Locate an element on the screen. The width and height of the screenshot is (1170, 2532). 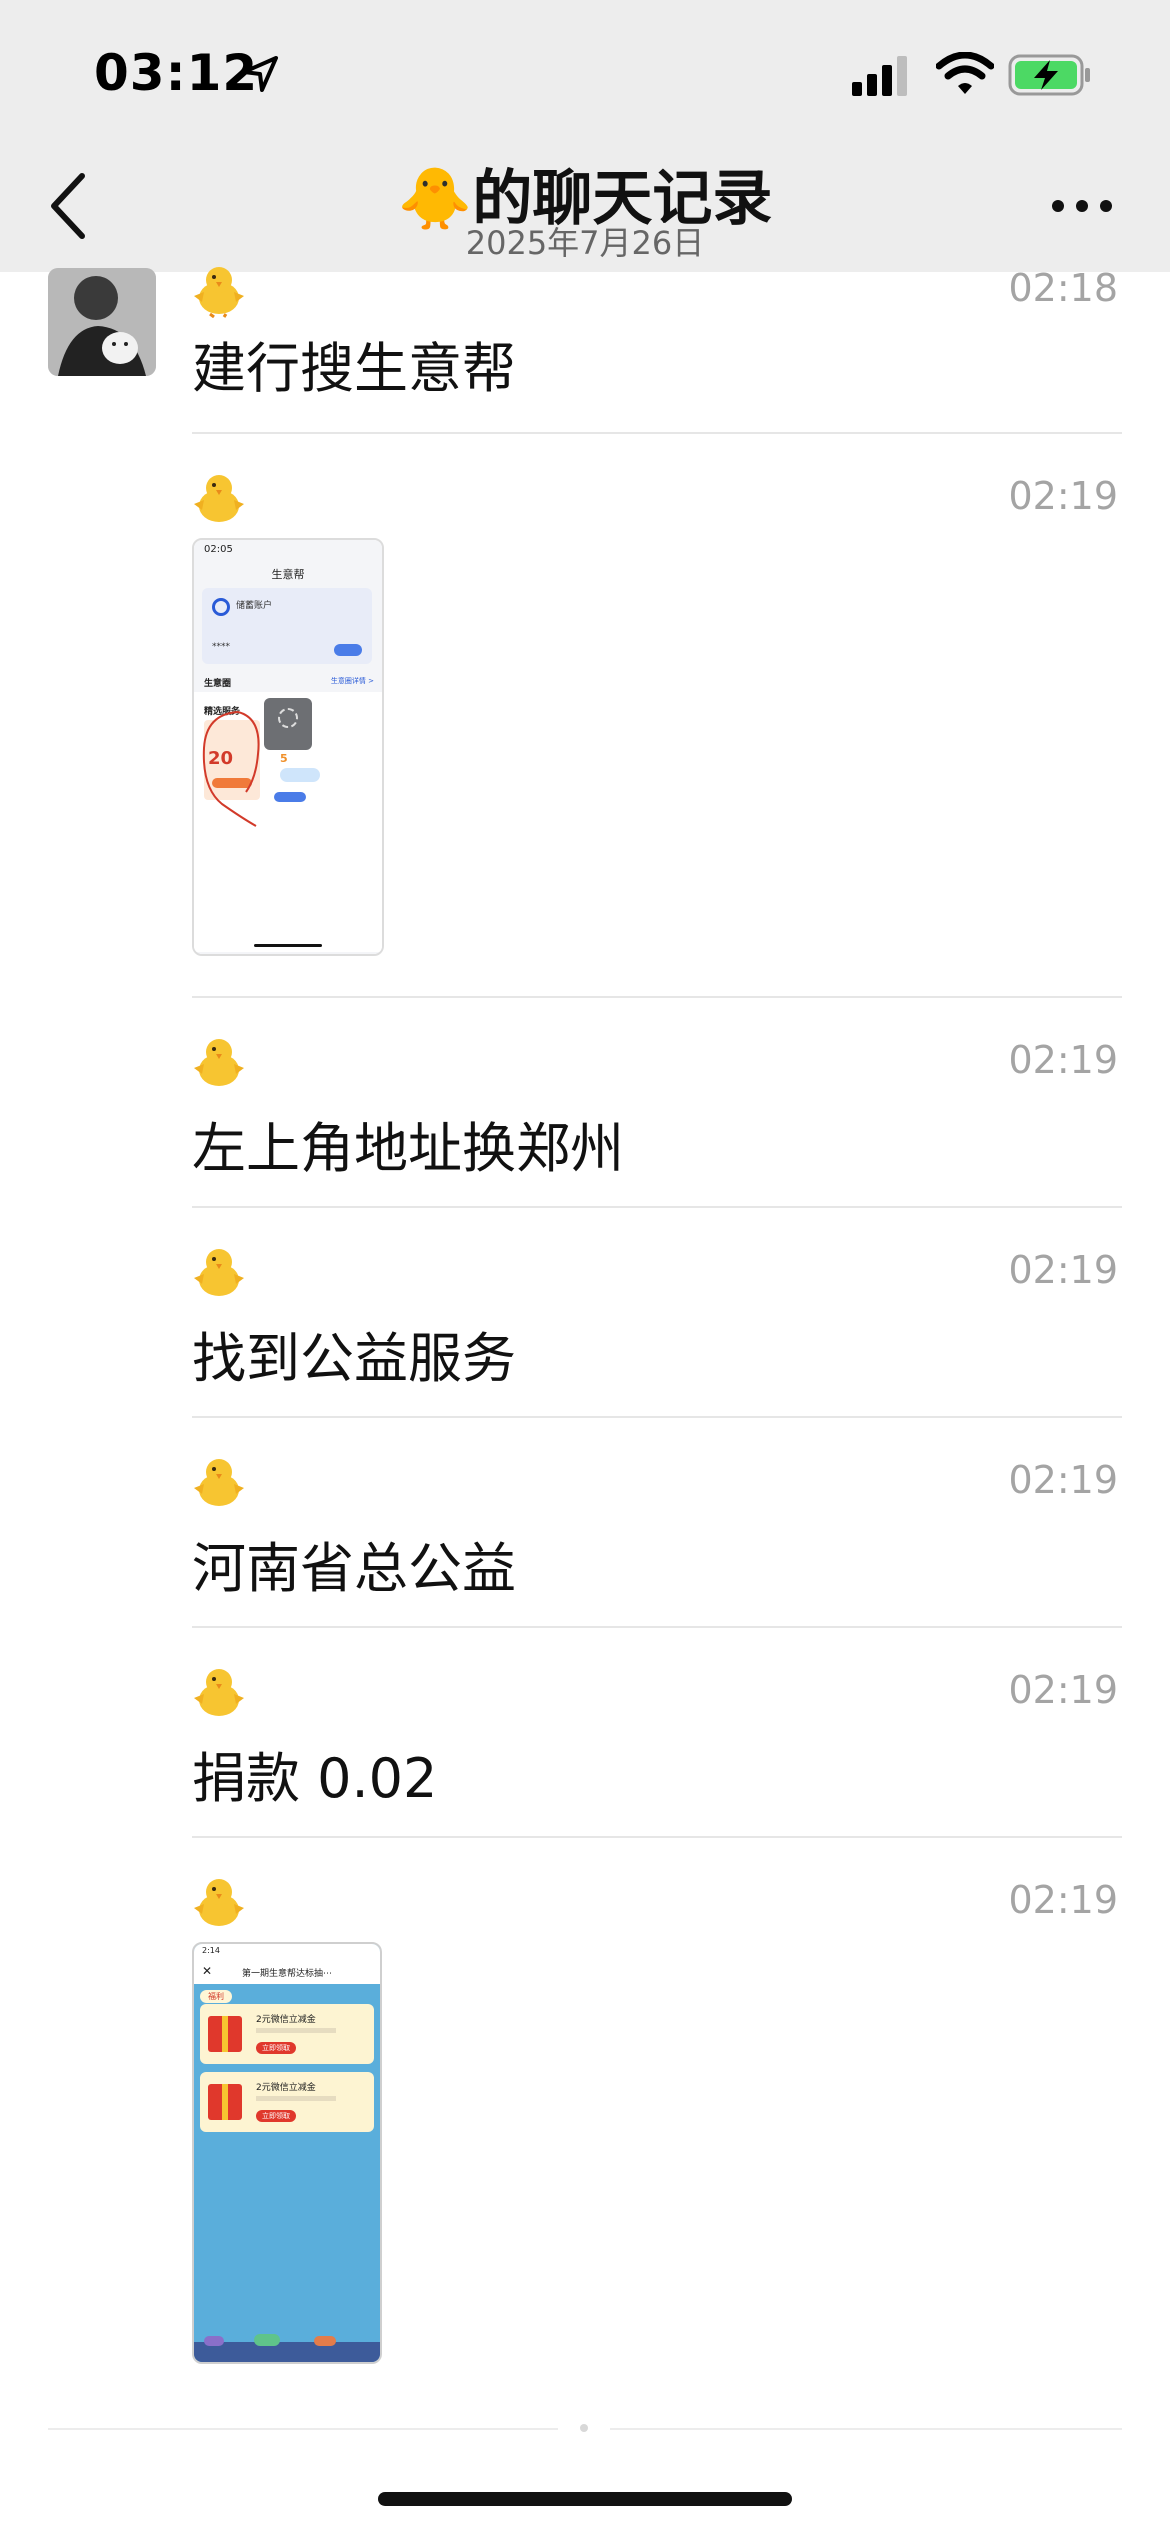
thumbnail-title: 第一期生意帮达标抽⋯ is located at coordinates (286, 1974).